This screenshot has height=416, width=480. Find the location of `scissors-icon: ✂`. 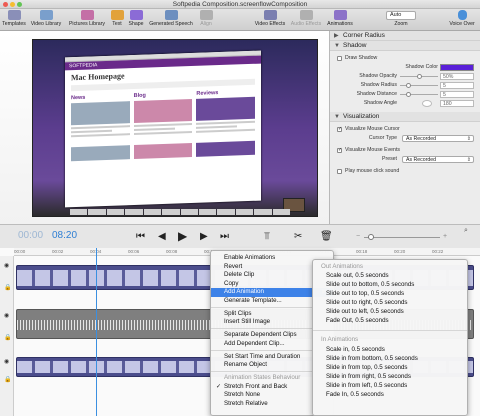

scissors-icon: ✂ is located at coordinates (298, 236).